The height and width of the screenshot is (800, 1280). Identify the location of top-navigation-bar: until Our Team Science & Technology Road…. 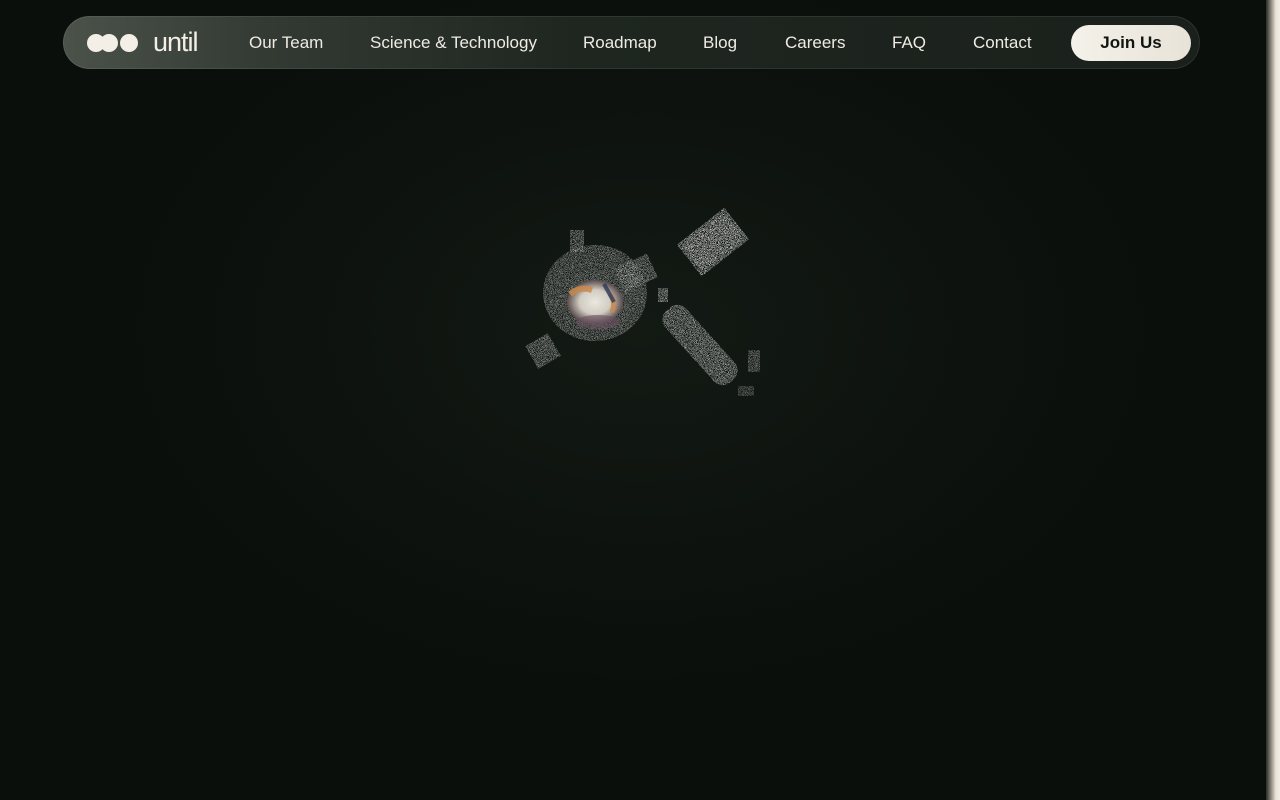
(631, 42).